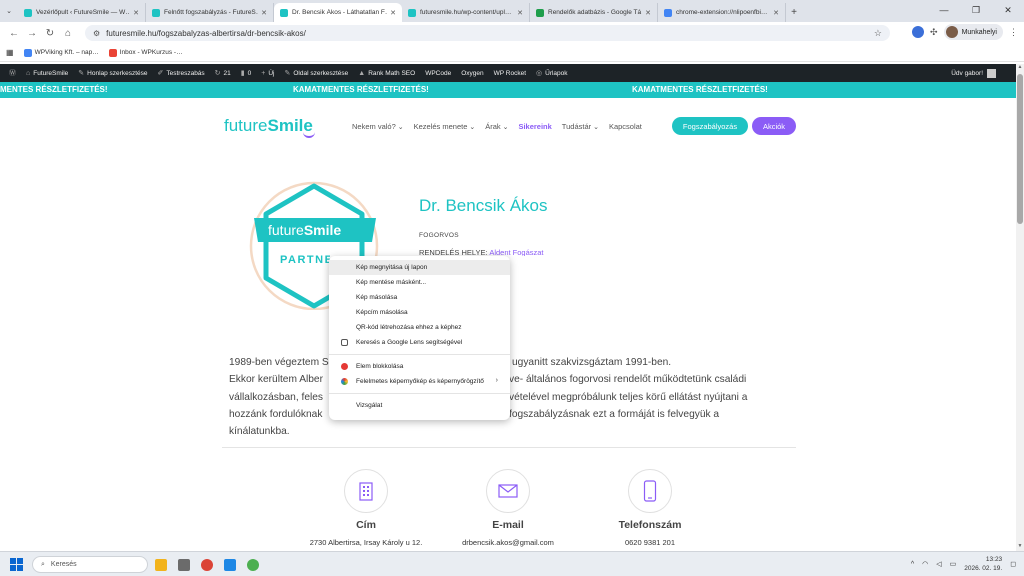  What do you see at coordinates (317, 73) in the screenshot?
I see `admin-bar-item: ✎ Oldal szerkesztése` at bounding box center [317, 73].